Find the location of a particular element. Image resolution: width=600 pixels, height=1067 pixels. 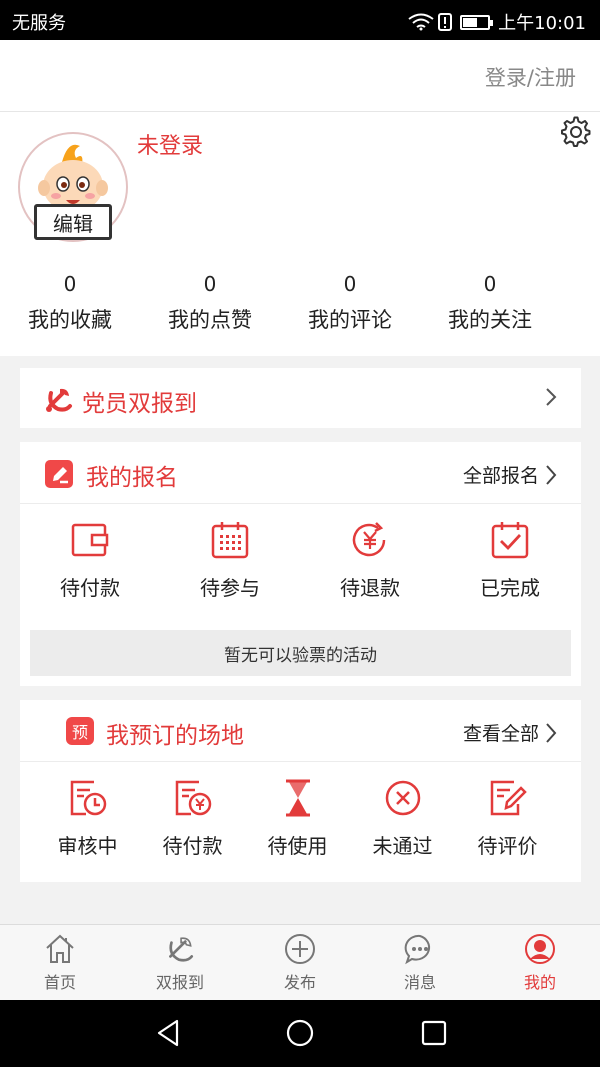

venue-pending-use: 待使用 is located at coordinates (297, 818).